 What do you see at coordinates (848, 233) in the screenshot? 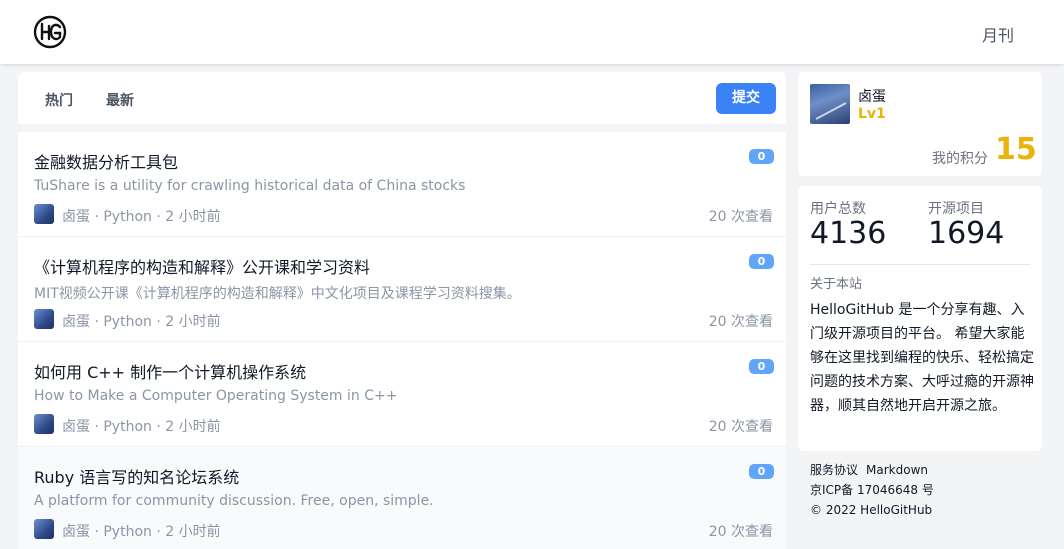
I see `users-value: 4136` at bounding box center [848, 233].